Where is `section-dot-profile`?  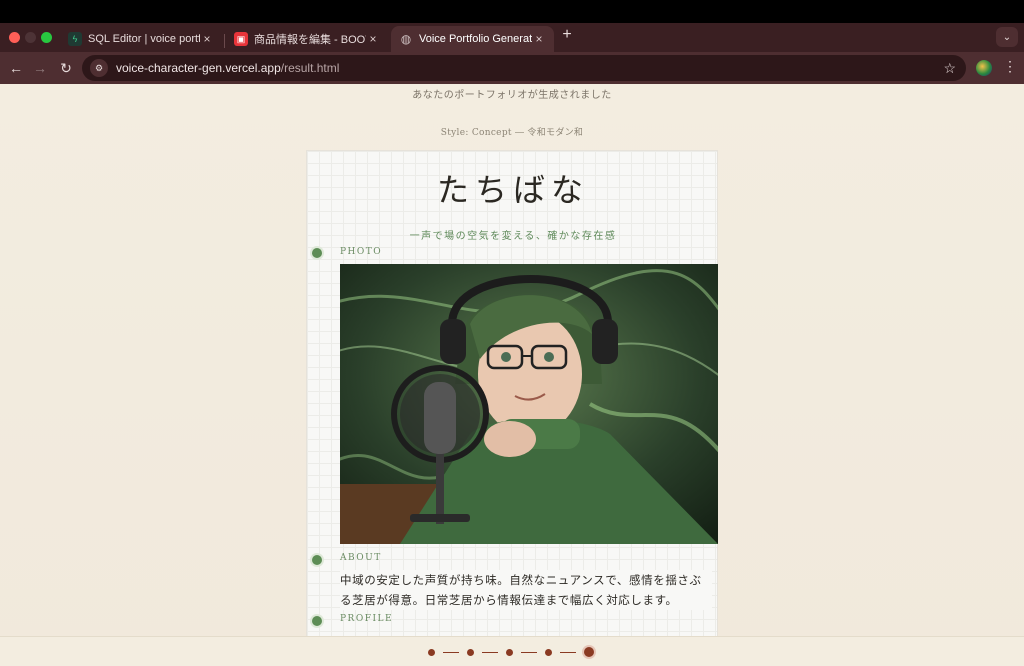
section-dot-profile is located at coordinates (317, 621).